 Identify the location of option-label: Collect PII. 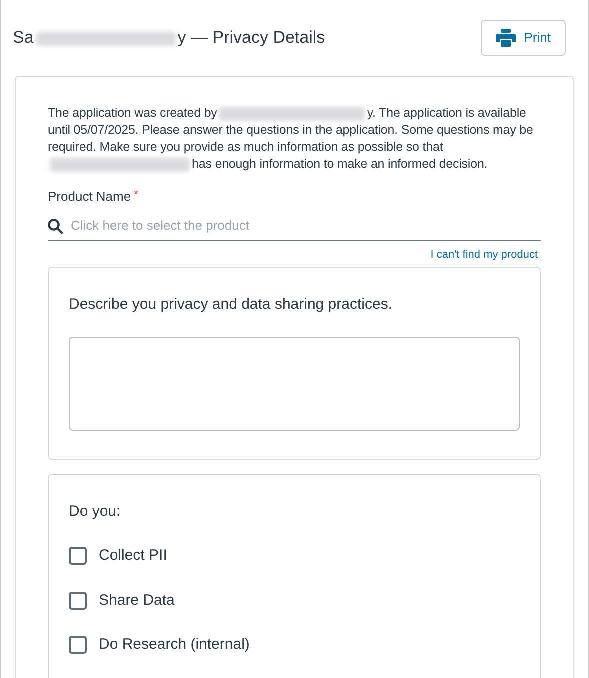
(133, 556).